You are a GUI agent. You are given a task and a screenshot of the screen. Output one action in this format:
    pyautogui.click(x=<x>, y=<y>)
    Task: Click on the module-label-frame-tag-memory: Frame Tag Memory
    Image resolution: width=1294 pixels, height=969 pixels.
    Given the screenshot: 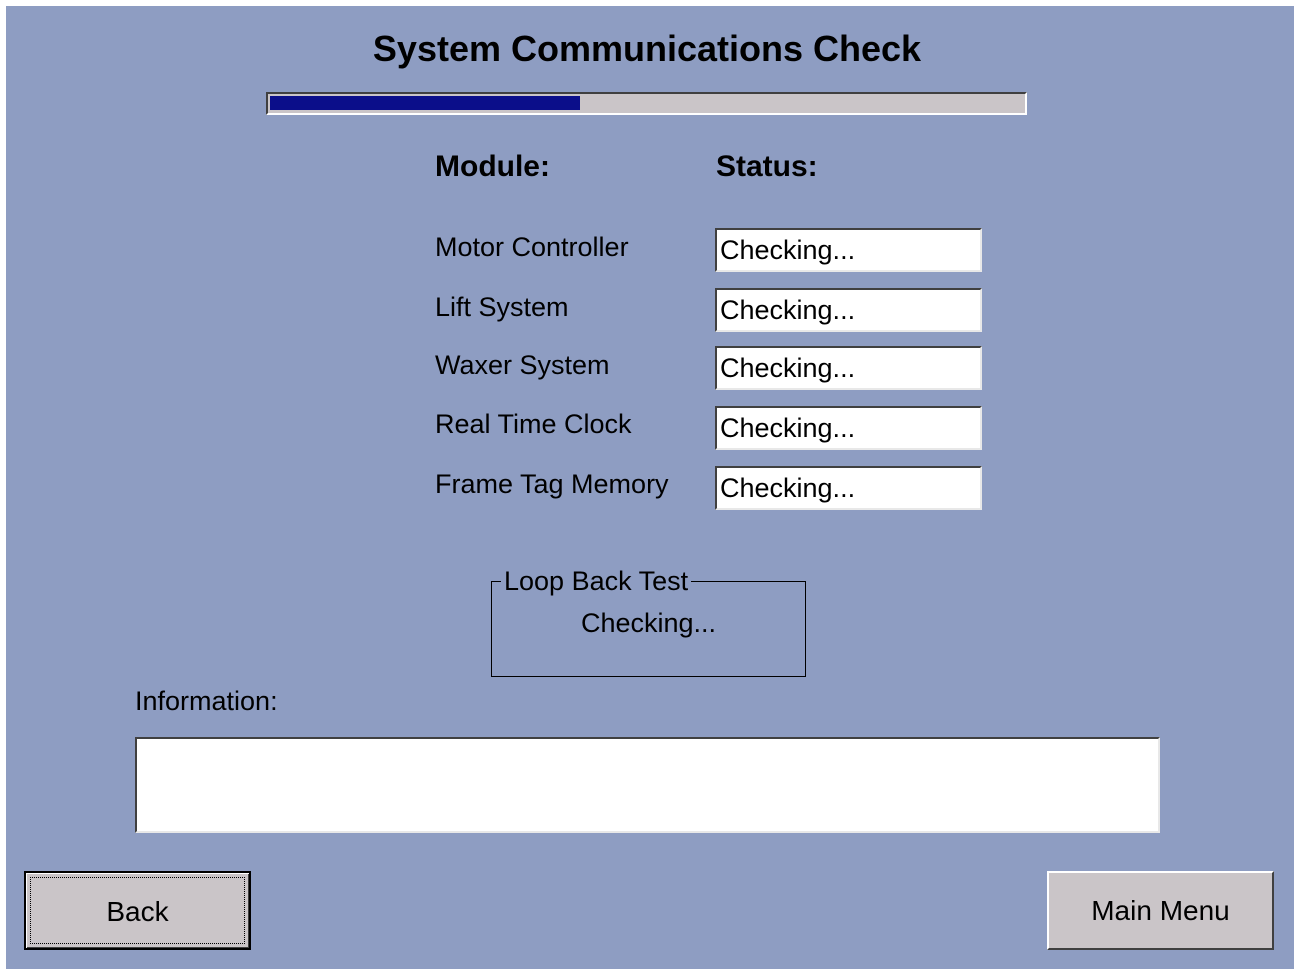 What is the action you would take?
    pyautogui.click(x=552, y=484)
    